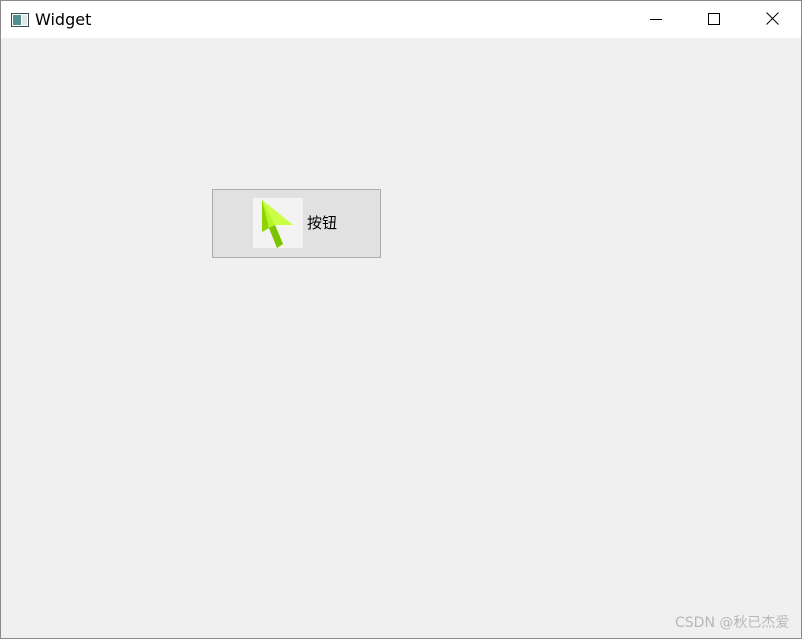 The image size is (802, 639). I want to click on close-button, so click(772, 19).